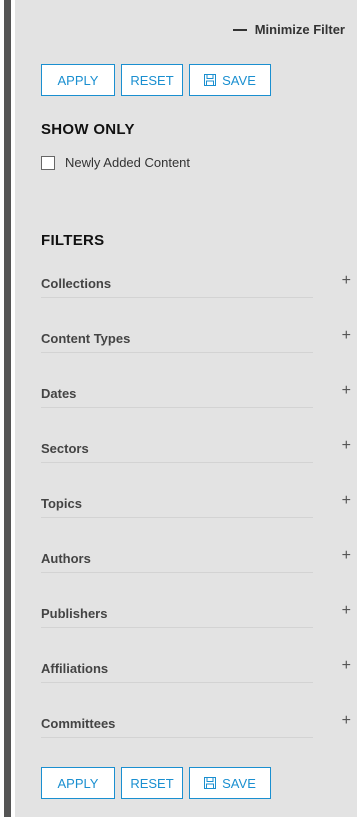 The height and width of the screenshot is (817, 357). Describe the element at coordinates (299, 29) in the screenshot. I see `minimize-filter-label: Minimize Filter` at that location.